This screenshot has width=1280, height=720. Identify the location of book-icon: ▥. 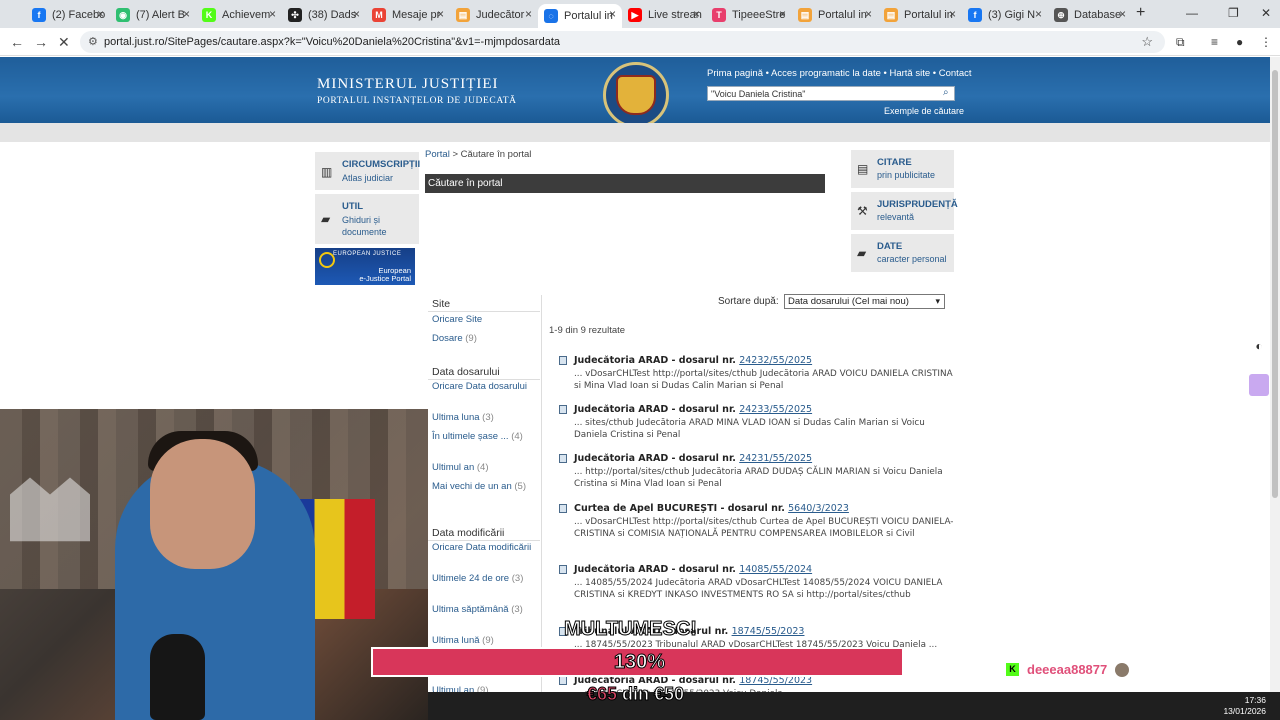
(327, 172).